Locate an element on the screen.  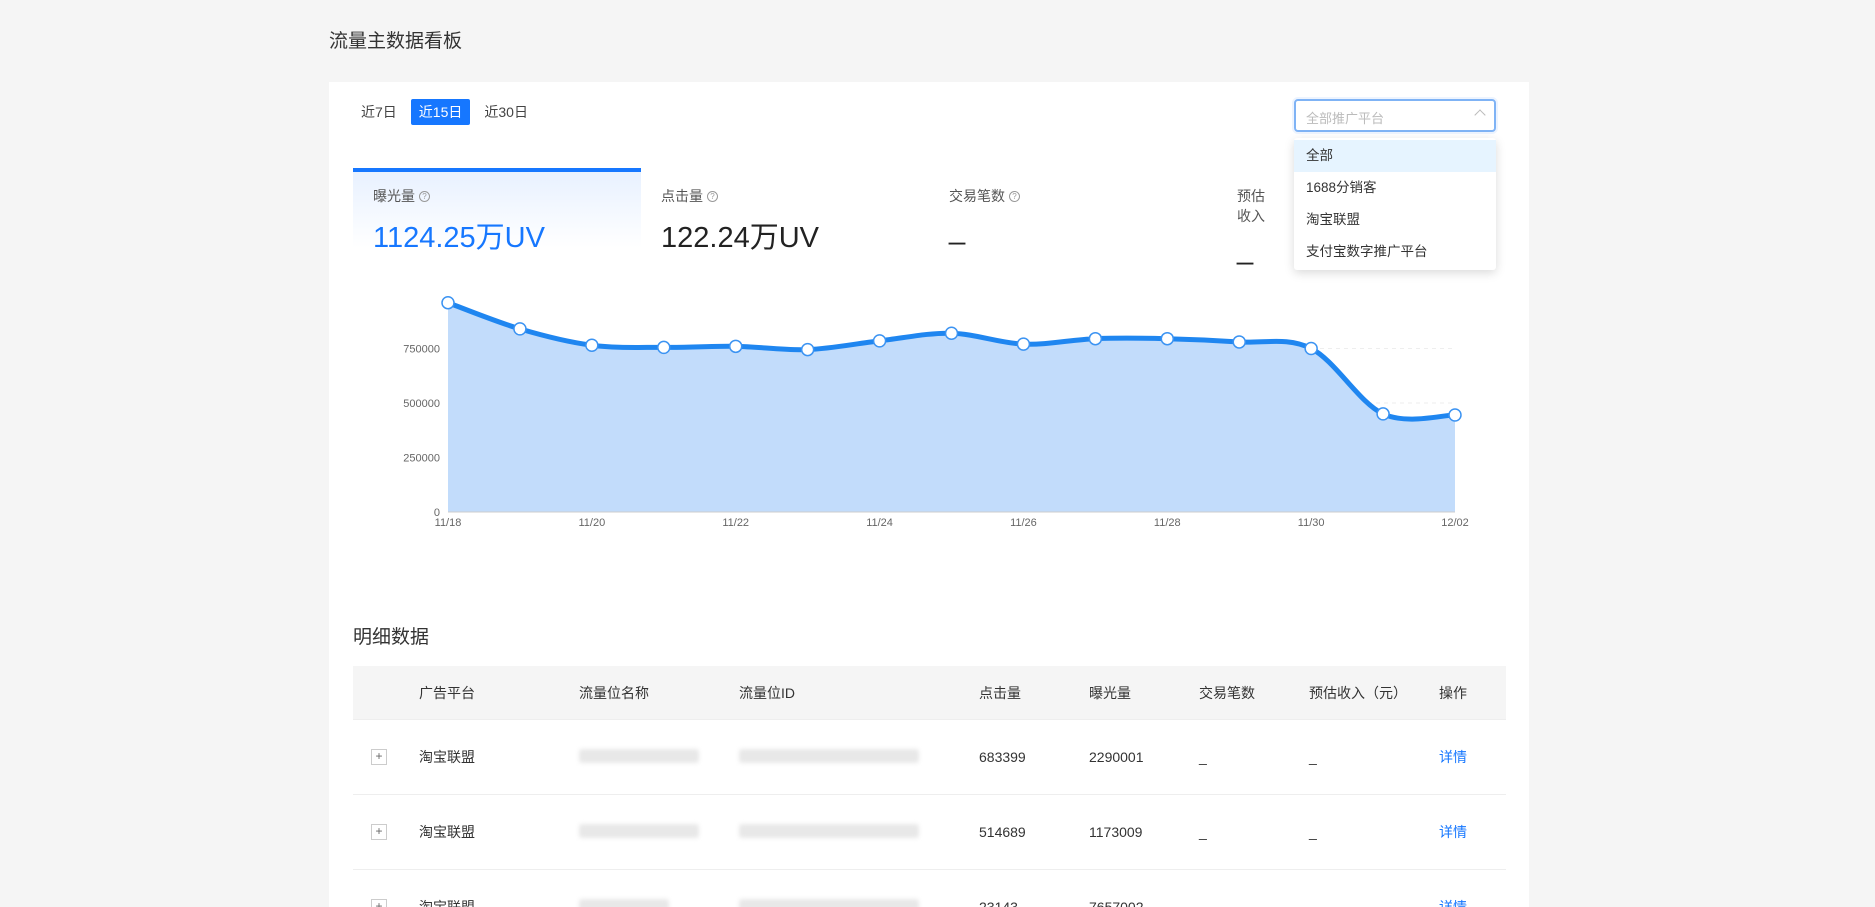
y-tick-label: 250000 is located at coordinates (421, 459).